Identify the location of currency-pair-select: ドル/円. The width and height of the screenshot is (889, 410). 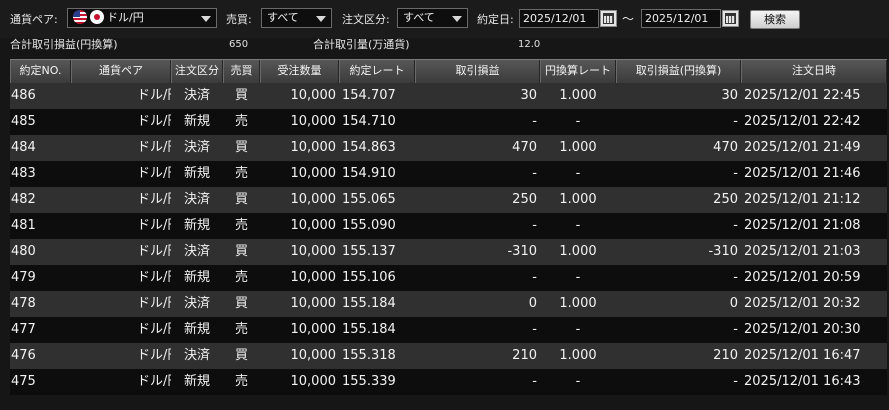
(142, 18).